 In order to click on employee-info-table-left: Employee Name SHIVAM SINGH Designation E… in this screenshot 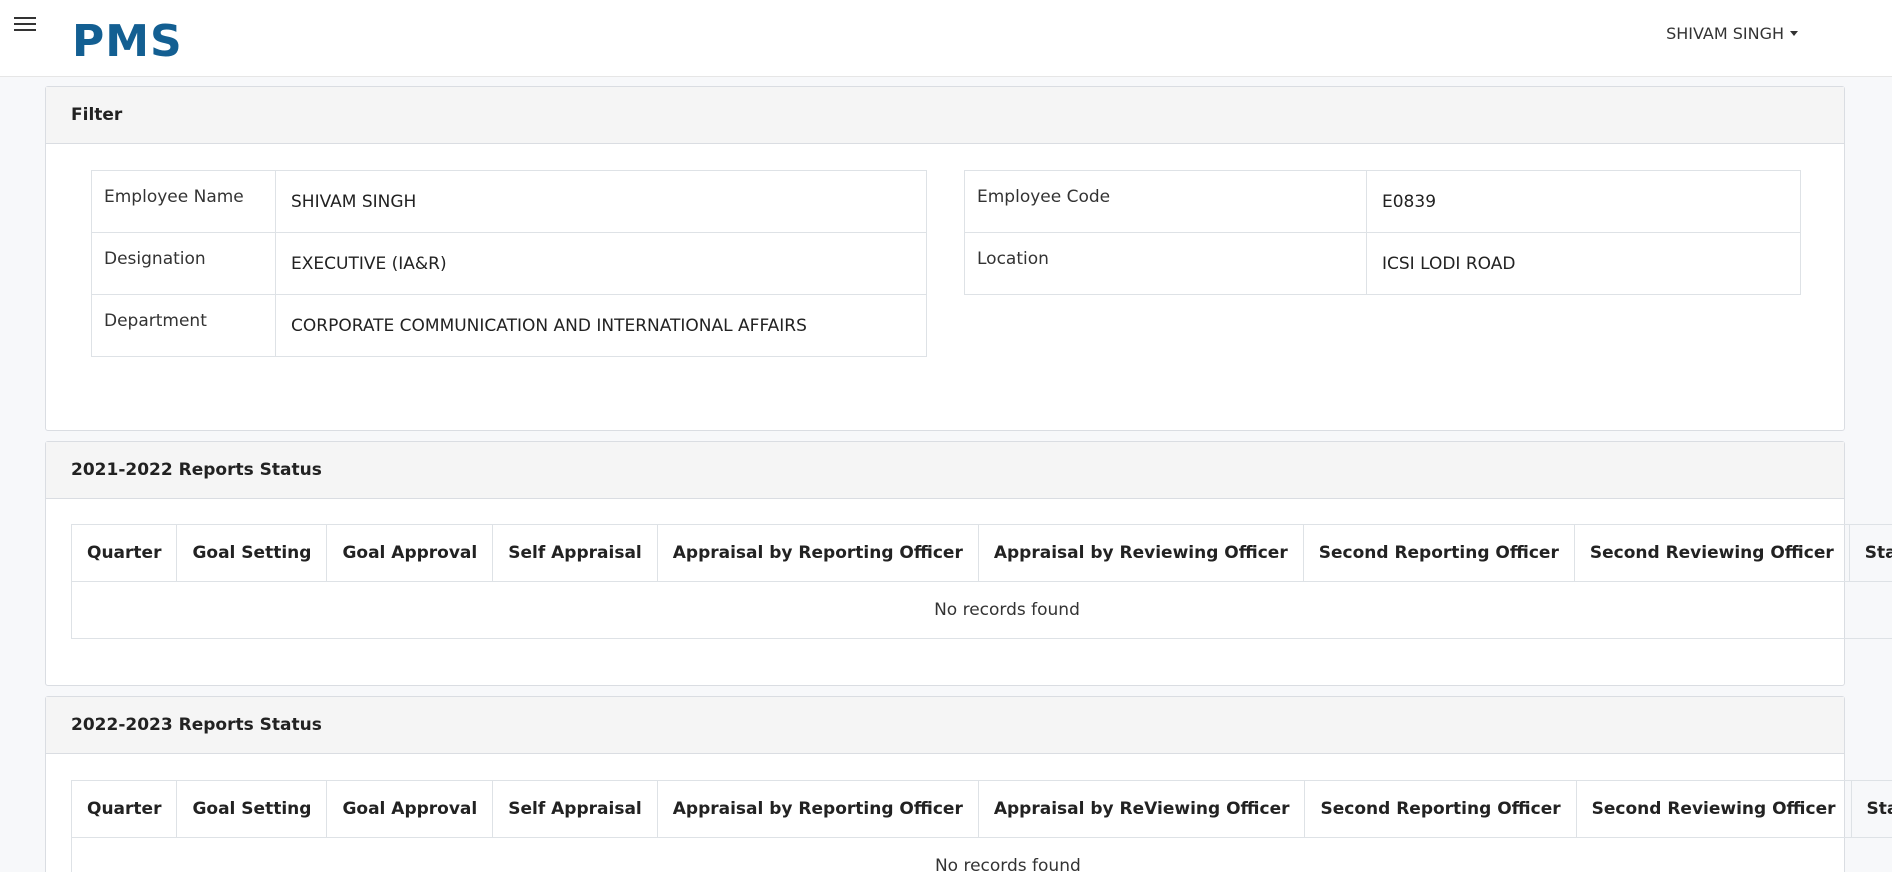, I will do `click(509, 263)`.